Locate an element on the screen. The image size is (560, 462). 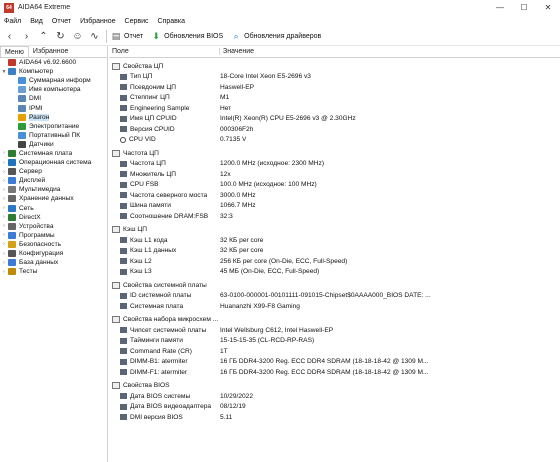
tree-item: › DirectX is located at coordinates (53, 217).